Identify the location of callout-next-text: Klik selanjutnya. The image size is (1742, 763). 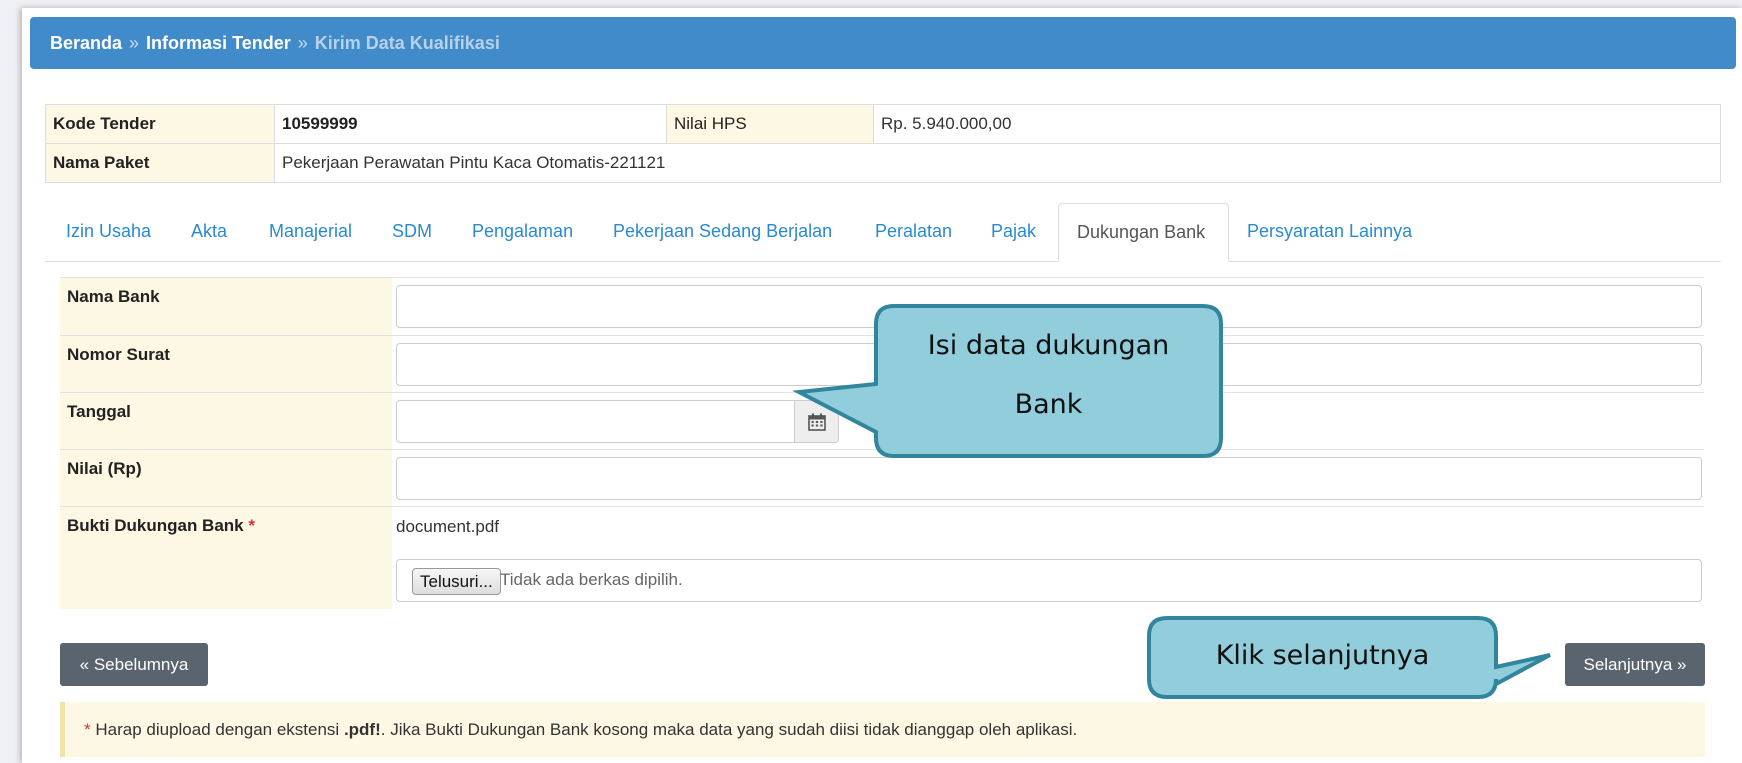
(1322, 655).